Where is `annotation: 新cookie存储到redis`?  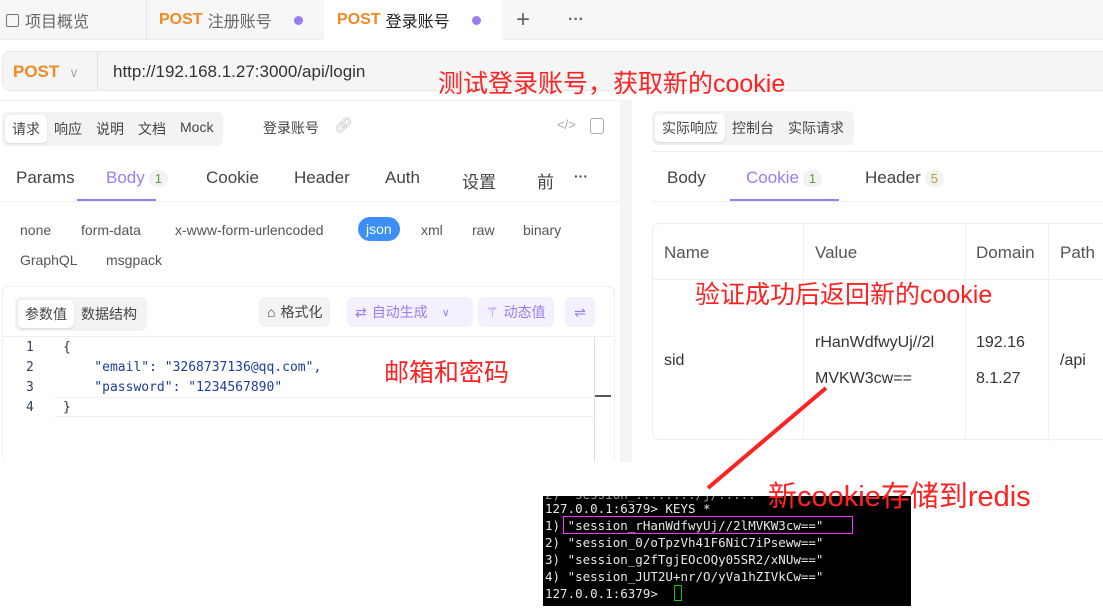 annotation: 新cookie存储到redis is located at coordinates (899, 497).